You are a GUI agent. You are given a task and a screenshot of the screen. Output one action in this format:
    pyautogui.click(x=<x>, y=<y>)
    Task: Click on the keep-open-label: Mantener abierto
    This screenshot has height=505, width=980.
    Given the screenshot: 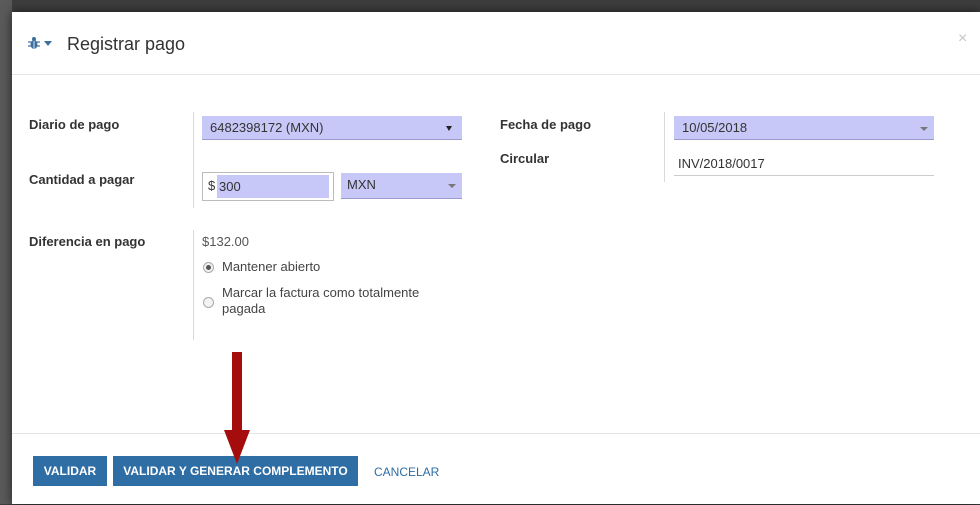 What is the action you would take?
    pyautogui.click(x=271, y=267)
    